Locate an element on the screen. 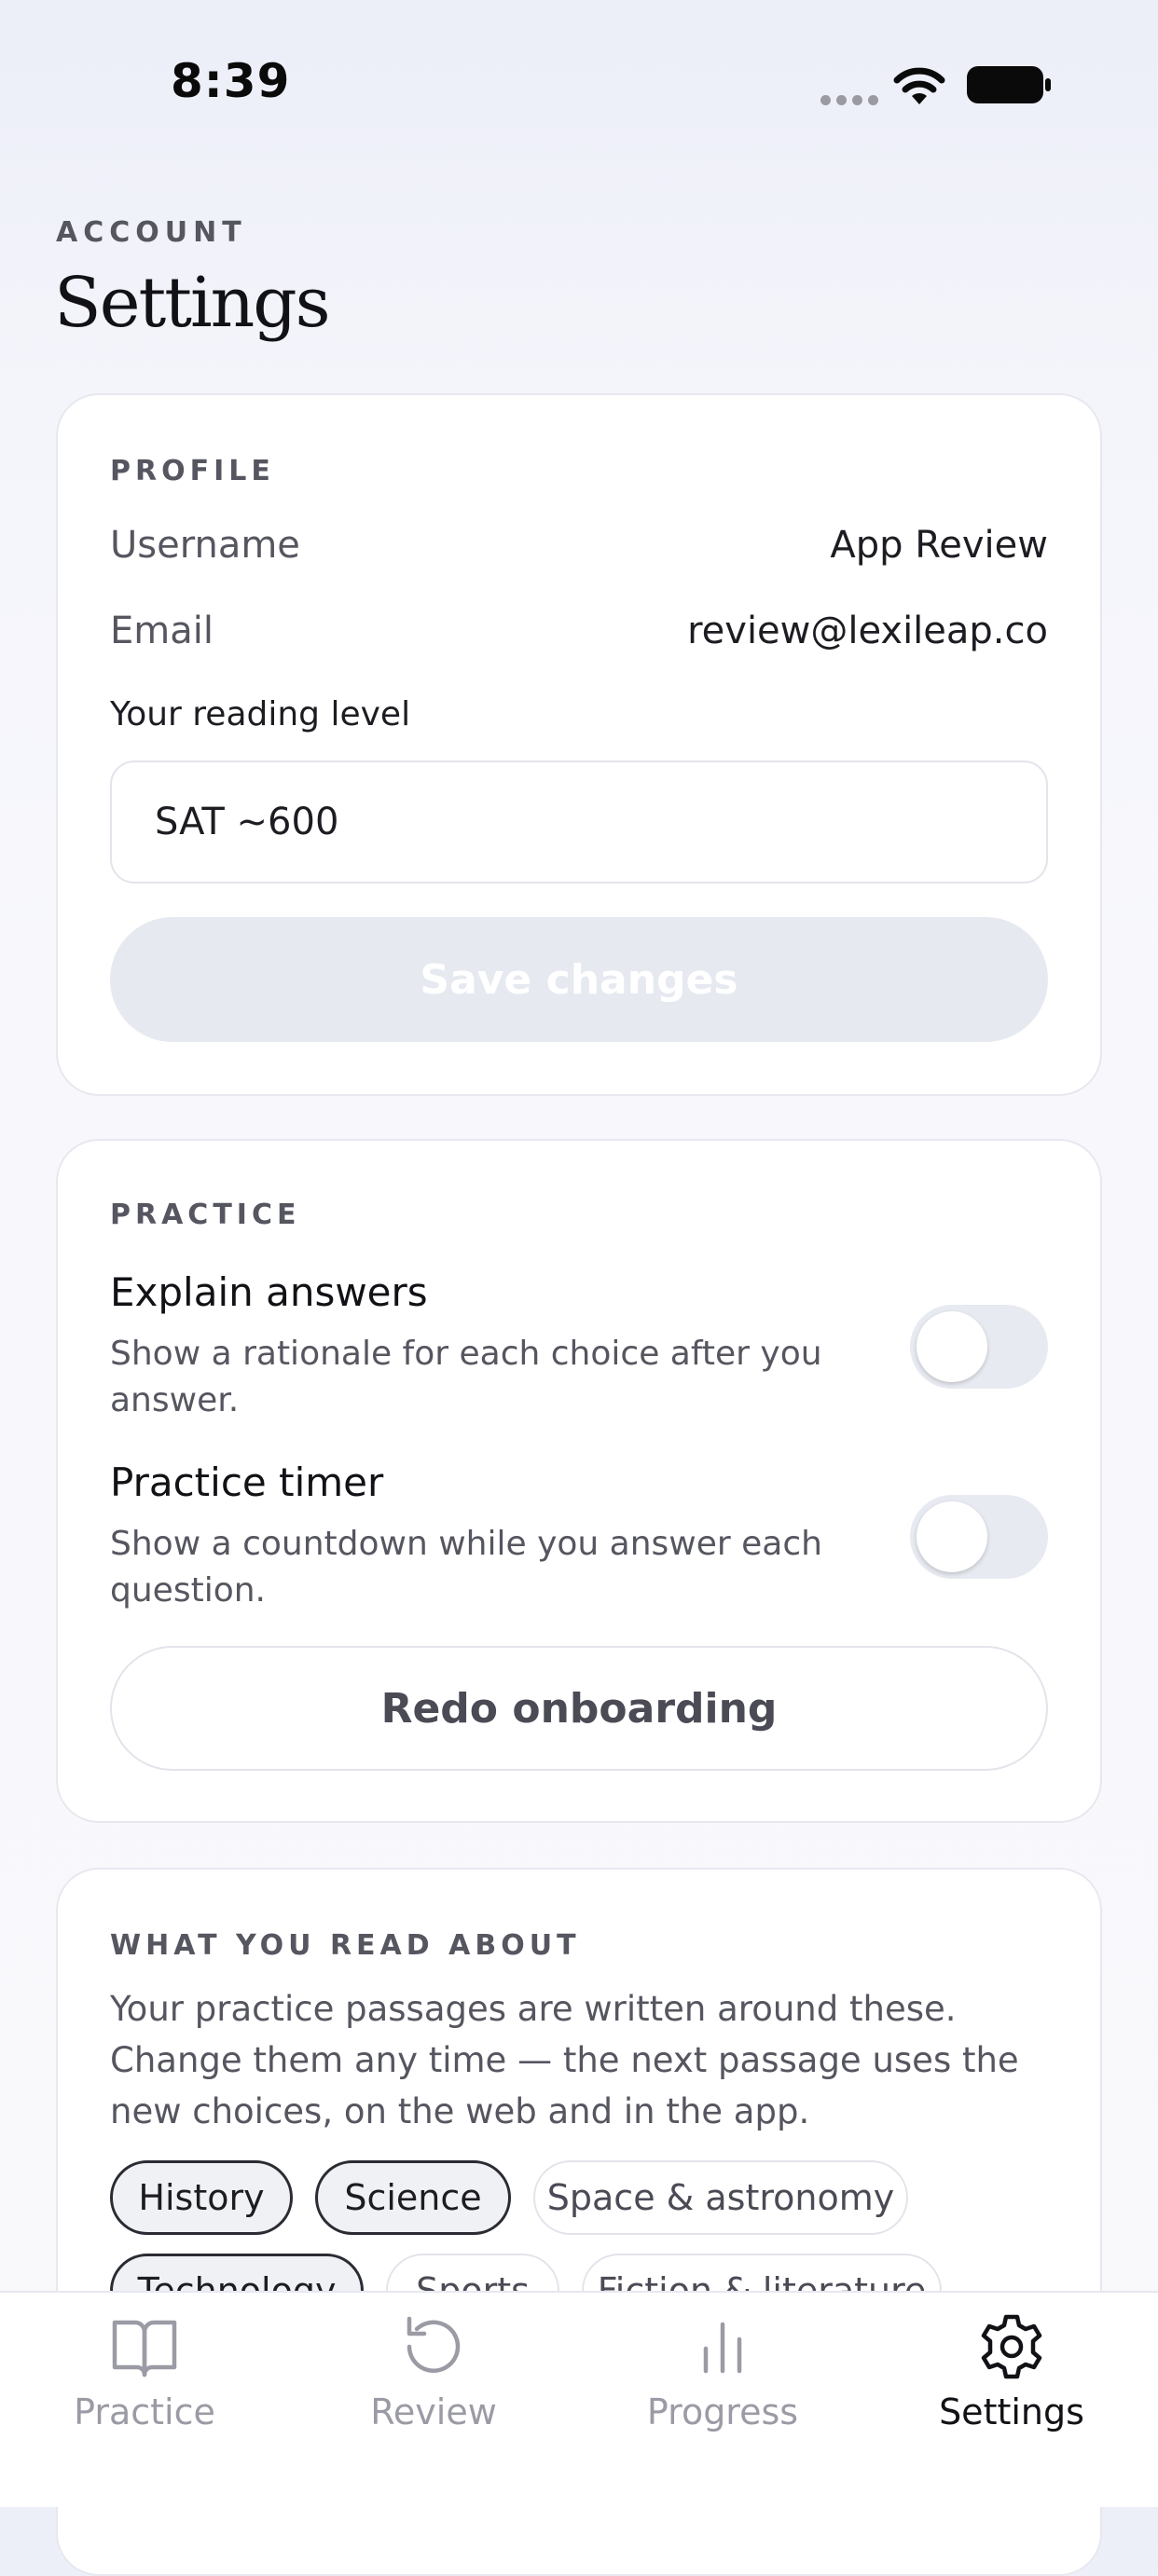  battery-icon is located at coordinates (1009, 84).